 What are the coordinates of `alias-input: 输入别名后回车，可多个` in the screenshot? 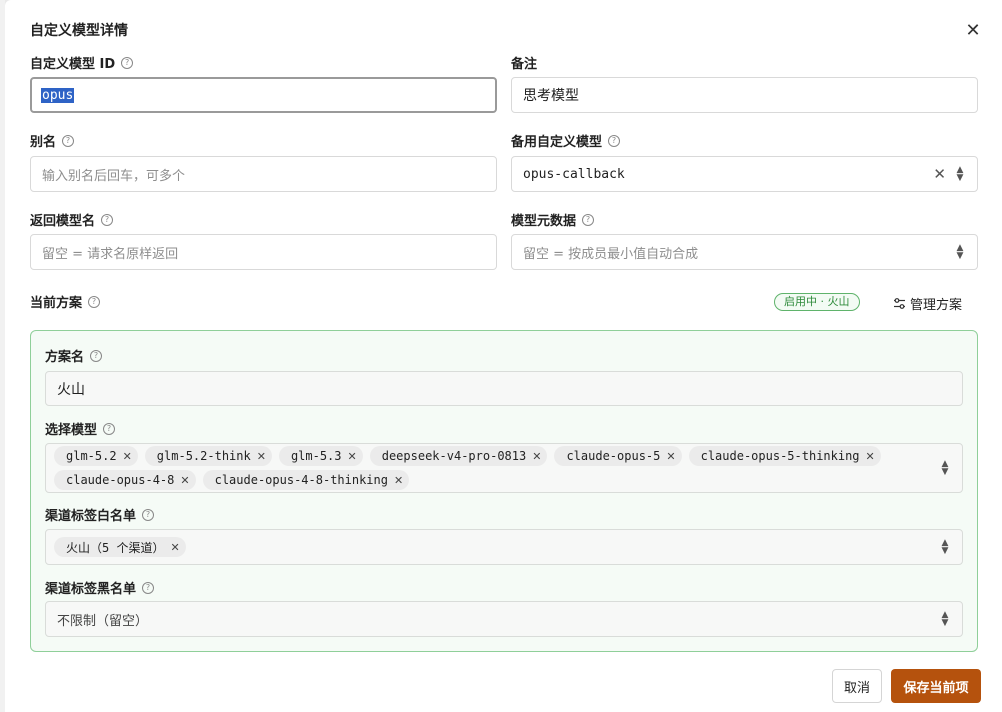 It's located at (263, 174).